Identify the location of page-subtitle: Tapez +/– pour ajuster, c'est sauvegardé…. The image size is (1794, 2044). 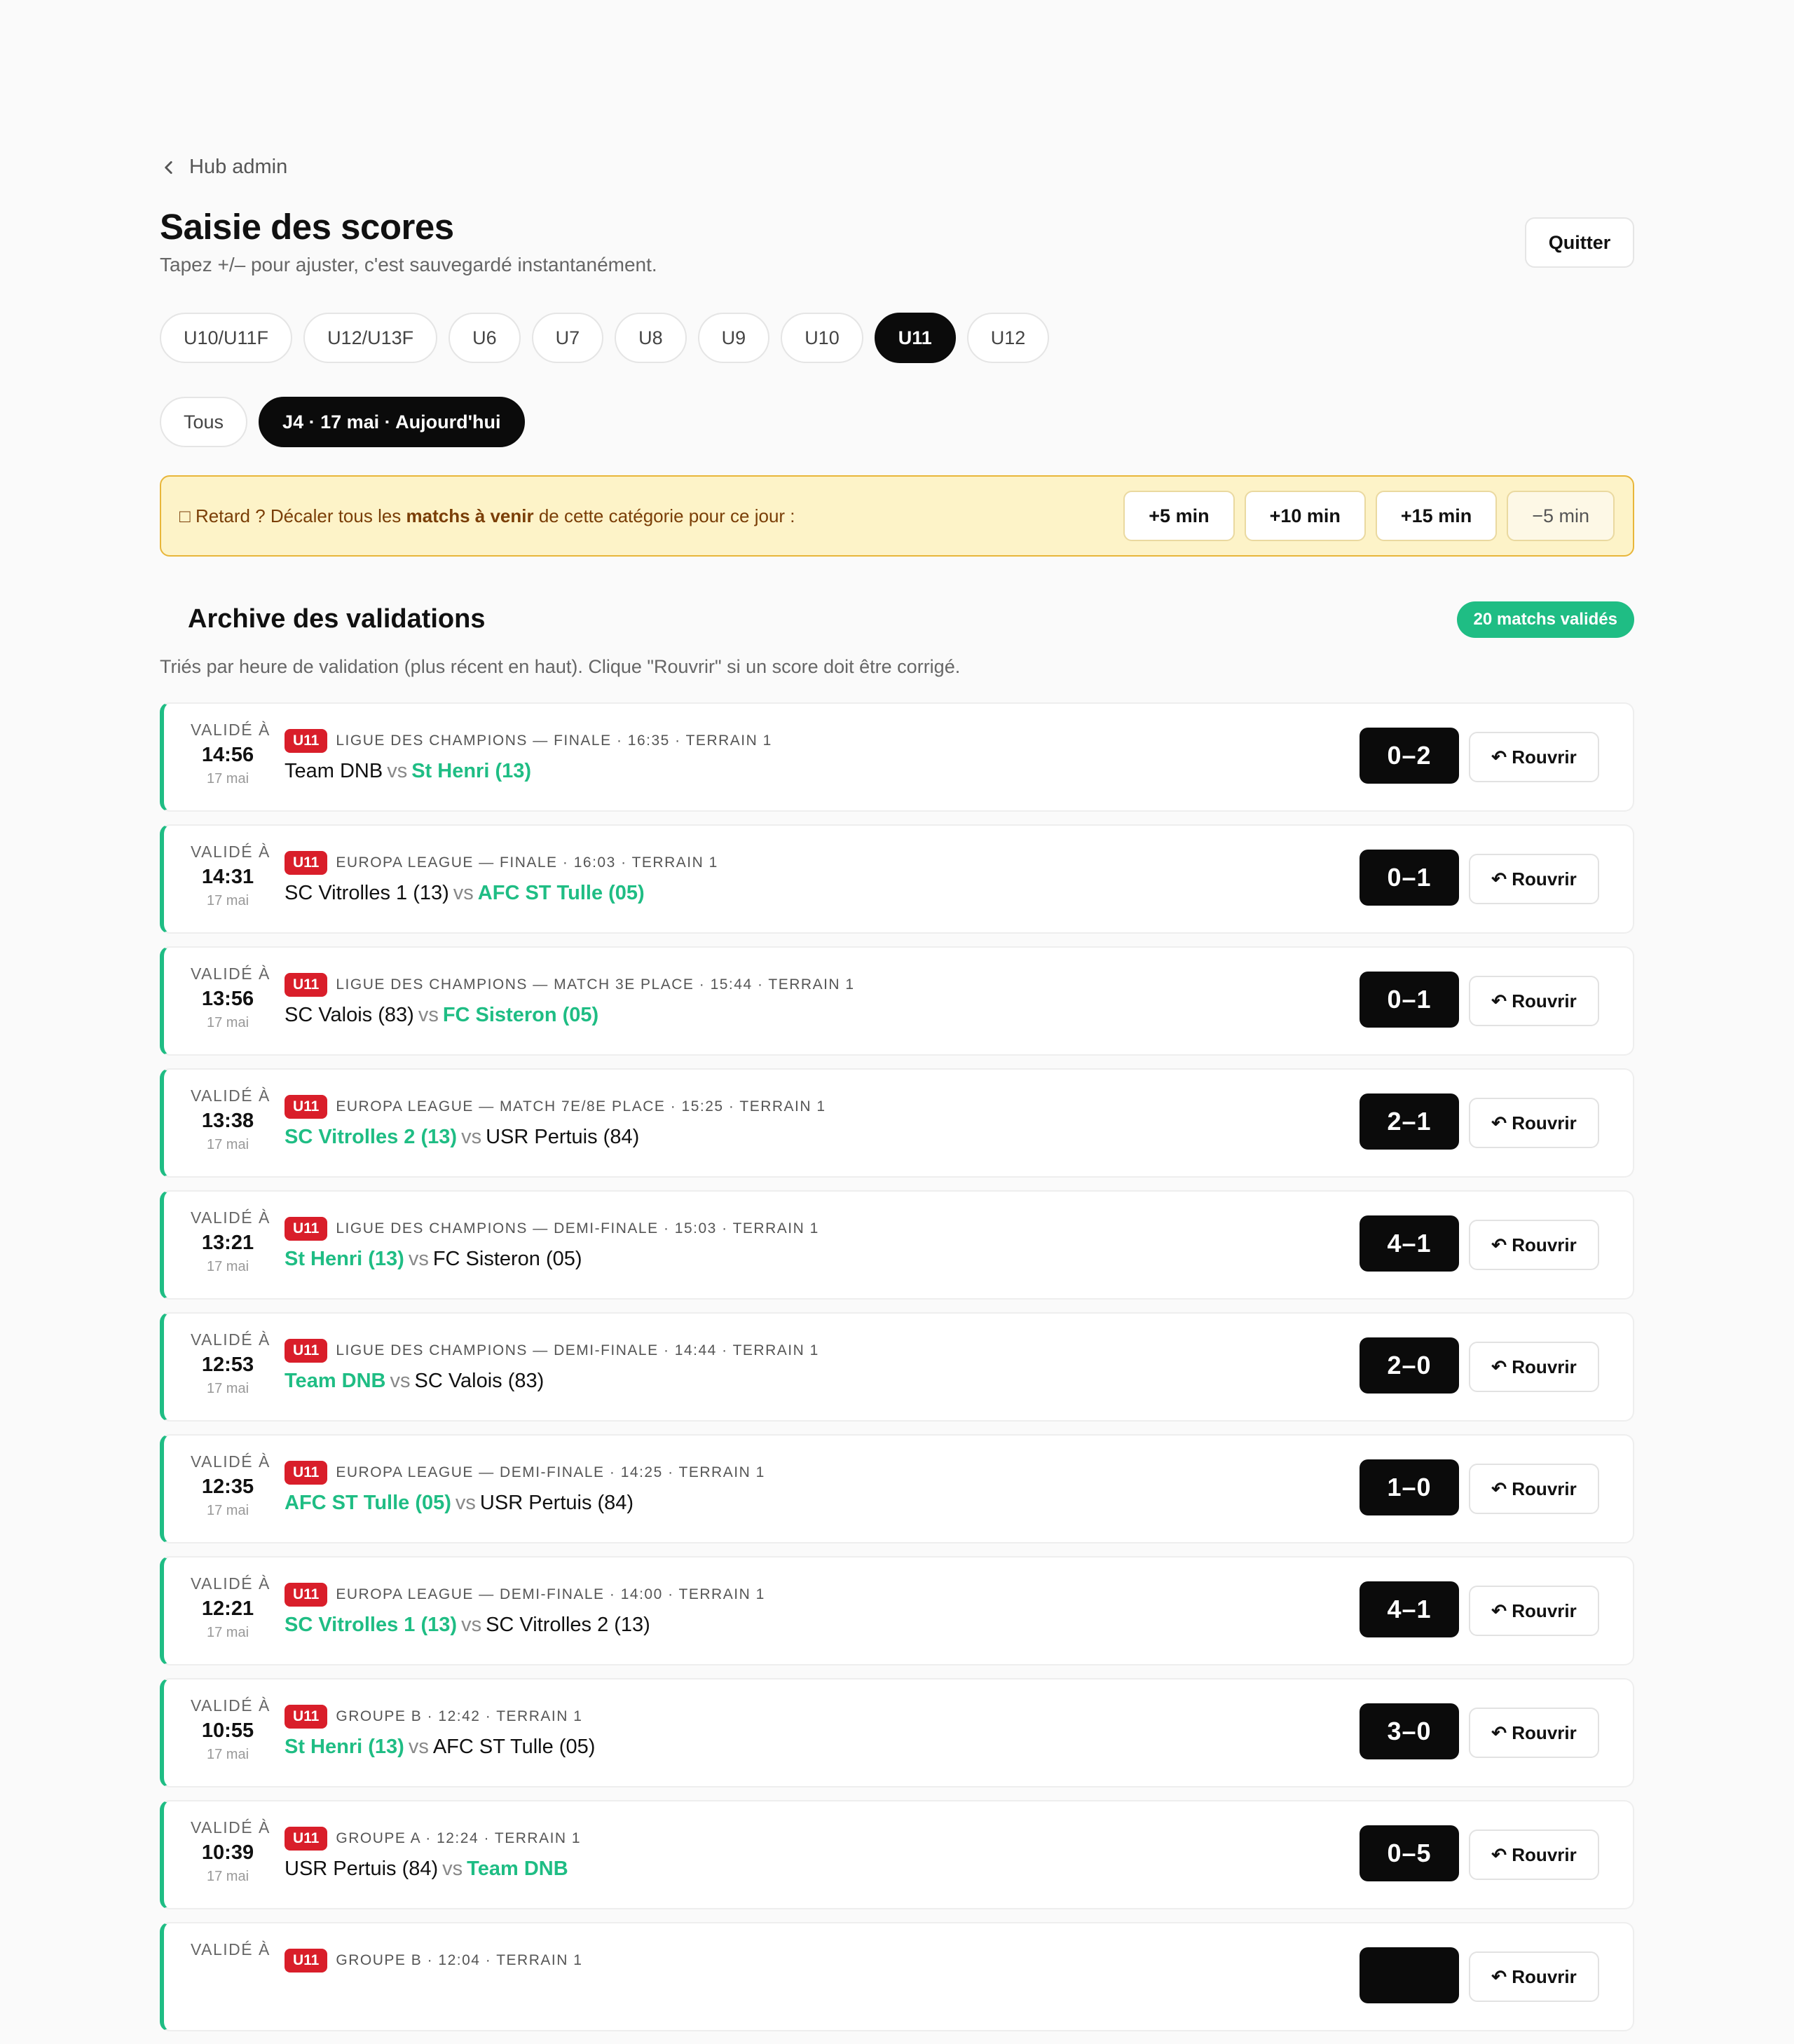
(408, 264).